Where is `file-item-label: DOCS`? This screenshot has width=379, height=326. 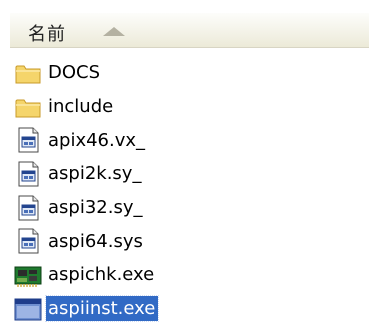 file-item-label: DOCS is located at coordinates (74, 73).